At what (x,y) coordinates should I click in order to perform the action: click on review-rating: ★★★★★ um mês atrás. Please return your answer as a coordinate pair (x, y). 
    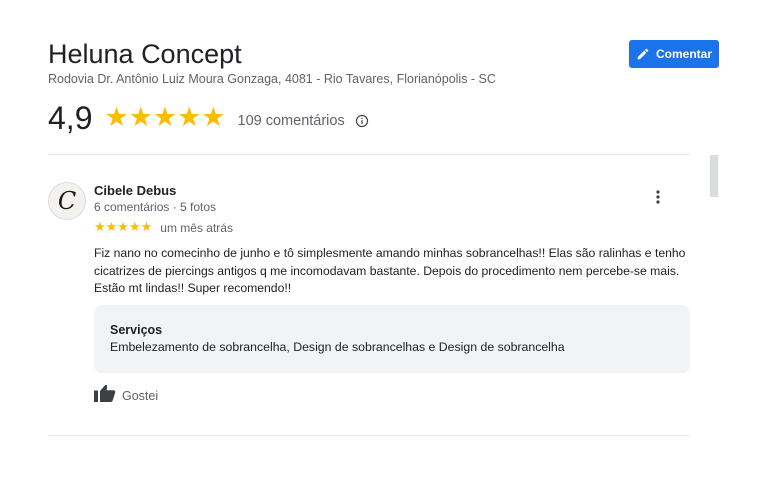
    Looking at the image, I should click on (163, 227).